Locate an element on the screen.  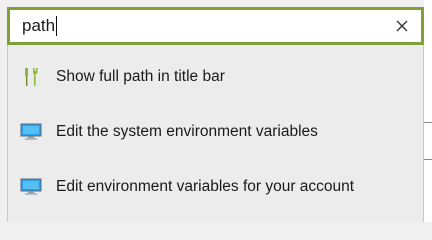
search-input: path is located at coordinates (196, 26).